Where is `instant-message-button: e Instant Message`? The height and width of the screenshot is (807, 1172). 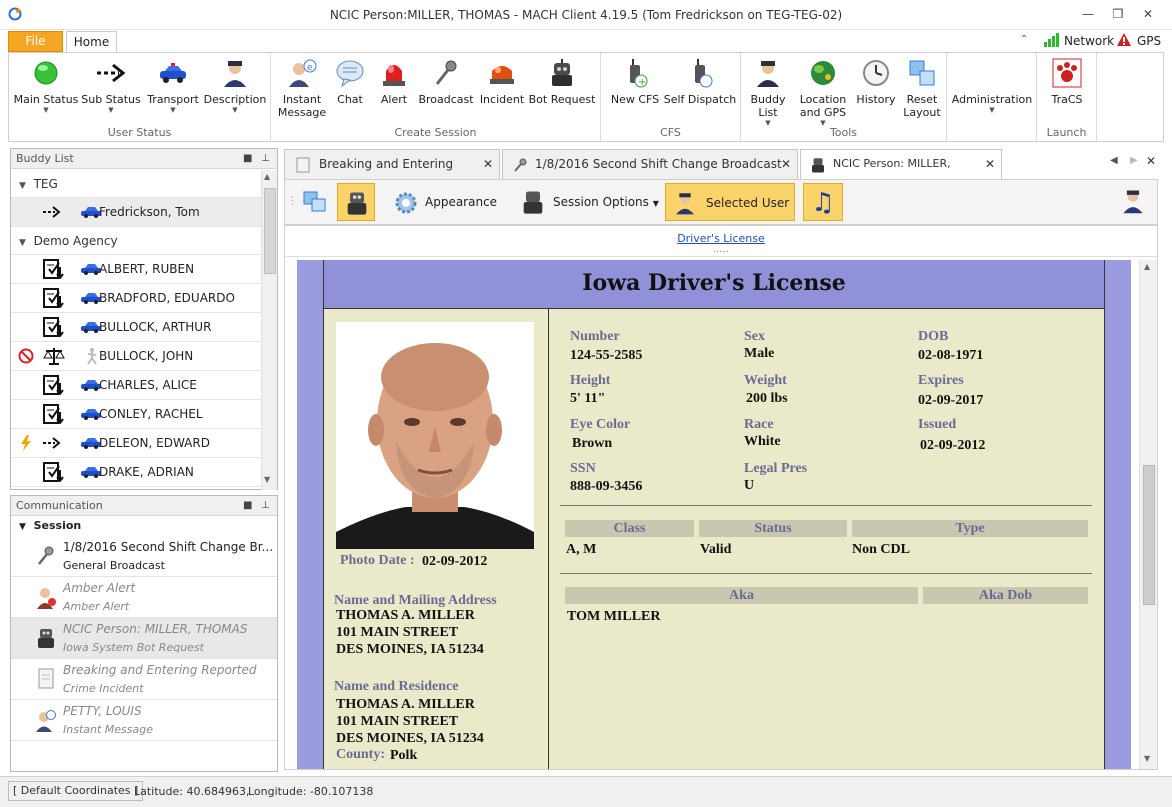
instant-message-button: e Instant Message is located at coordinates (302, 88).